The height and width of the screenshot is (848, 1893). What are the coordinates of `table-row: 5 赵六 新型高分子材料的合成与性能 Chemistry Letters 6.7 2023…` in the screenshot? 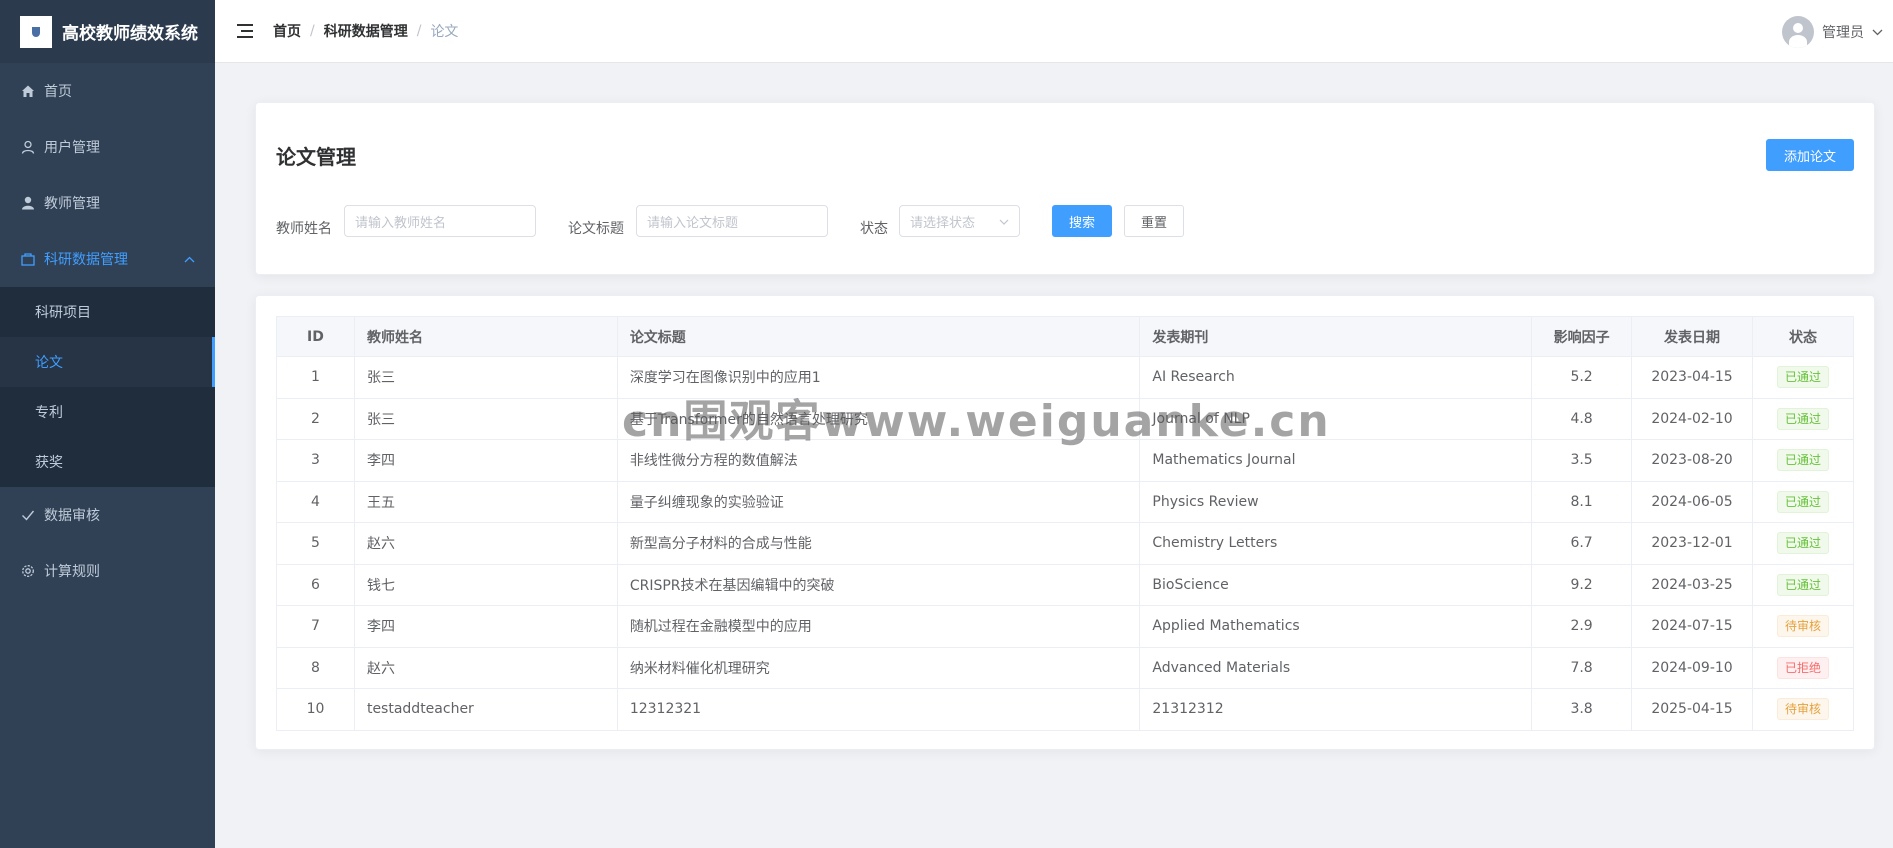 It's located at (1065, 543).